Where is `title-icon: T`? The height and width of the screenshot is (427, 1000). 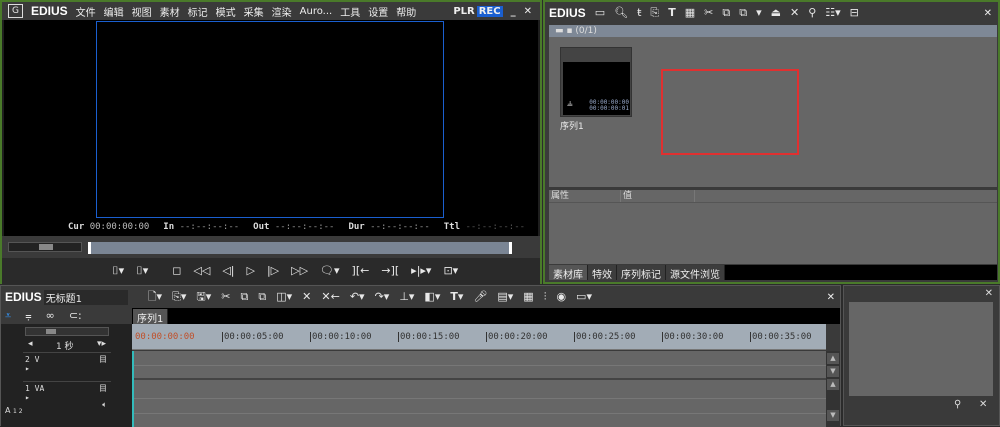
title-icon: T is located at coordinates (672, 13).